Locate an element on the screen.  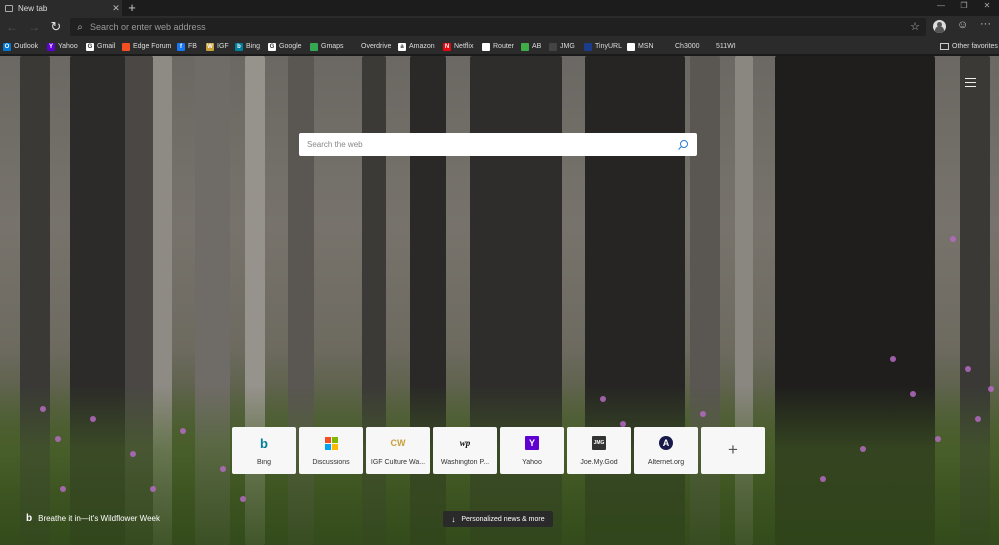
favorite-igf: W IGF is located at coordinates (217, 46).